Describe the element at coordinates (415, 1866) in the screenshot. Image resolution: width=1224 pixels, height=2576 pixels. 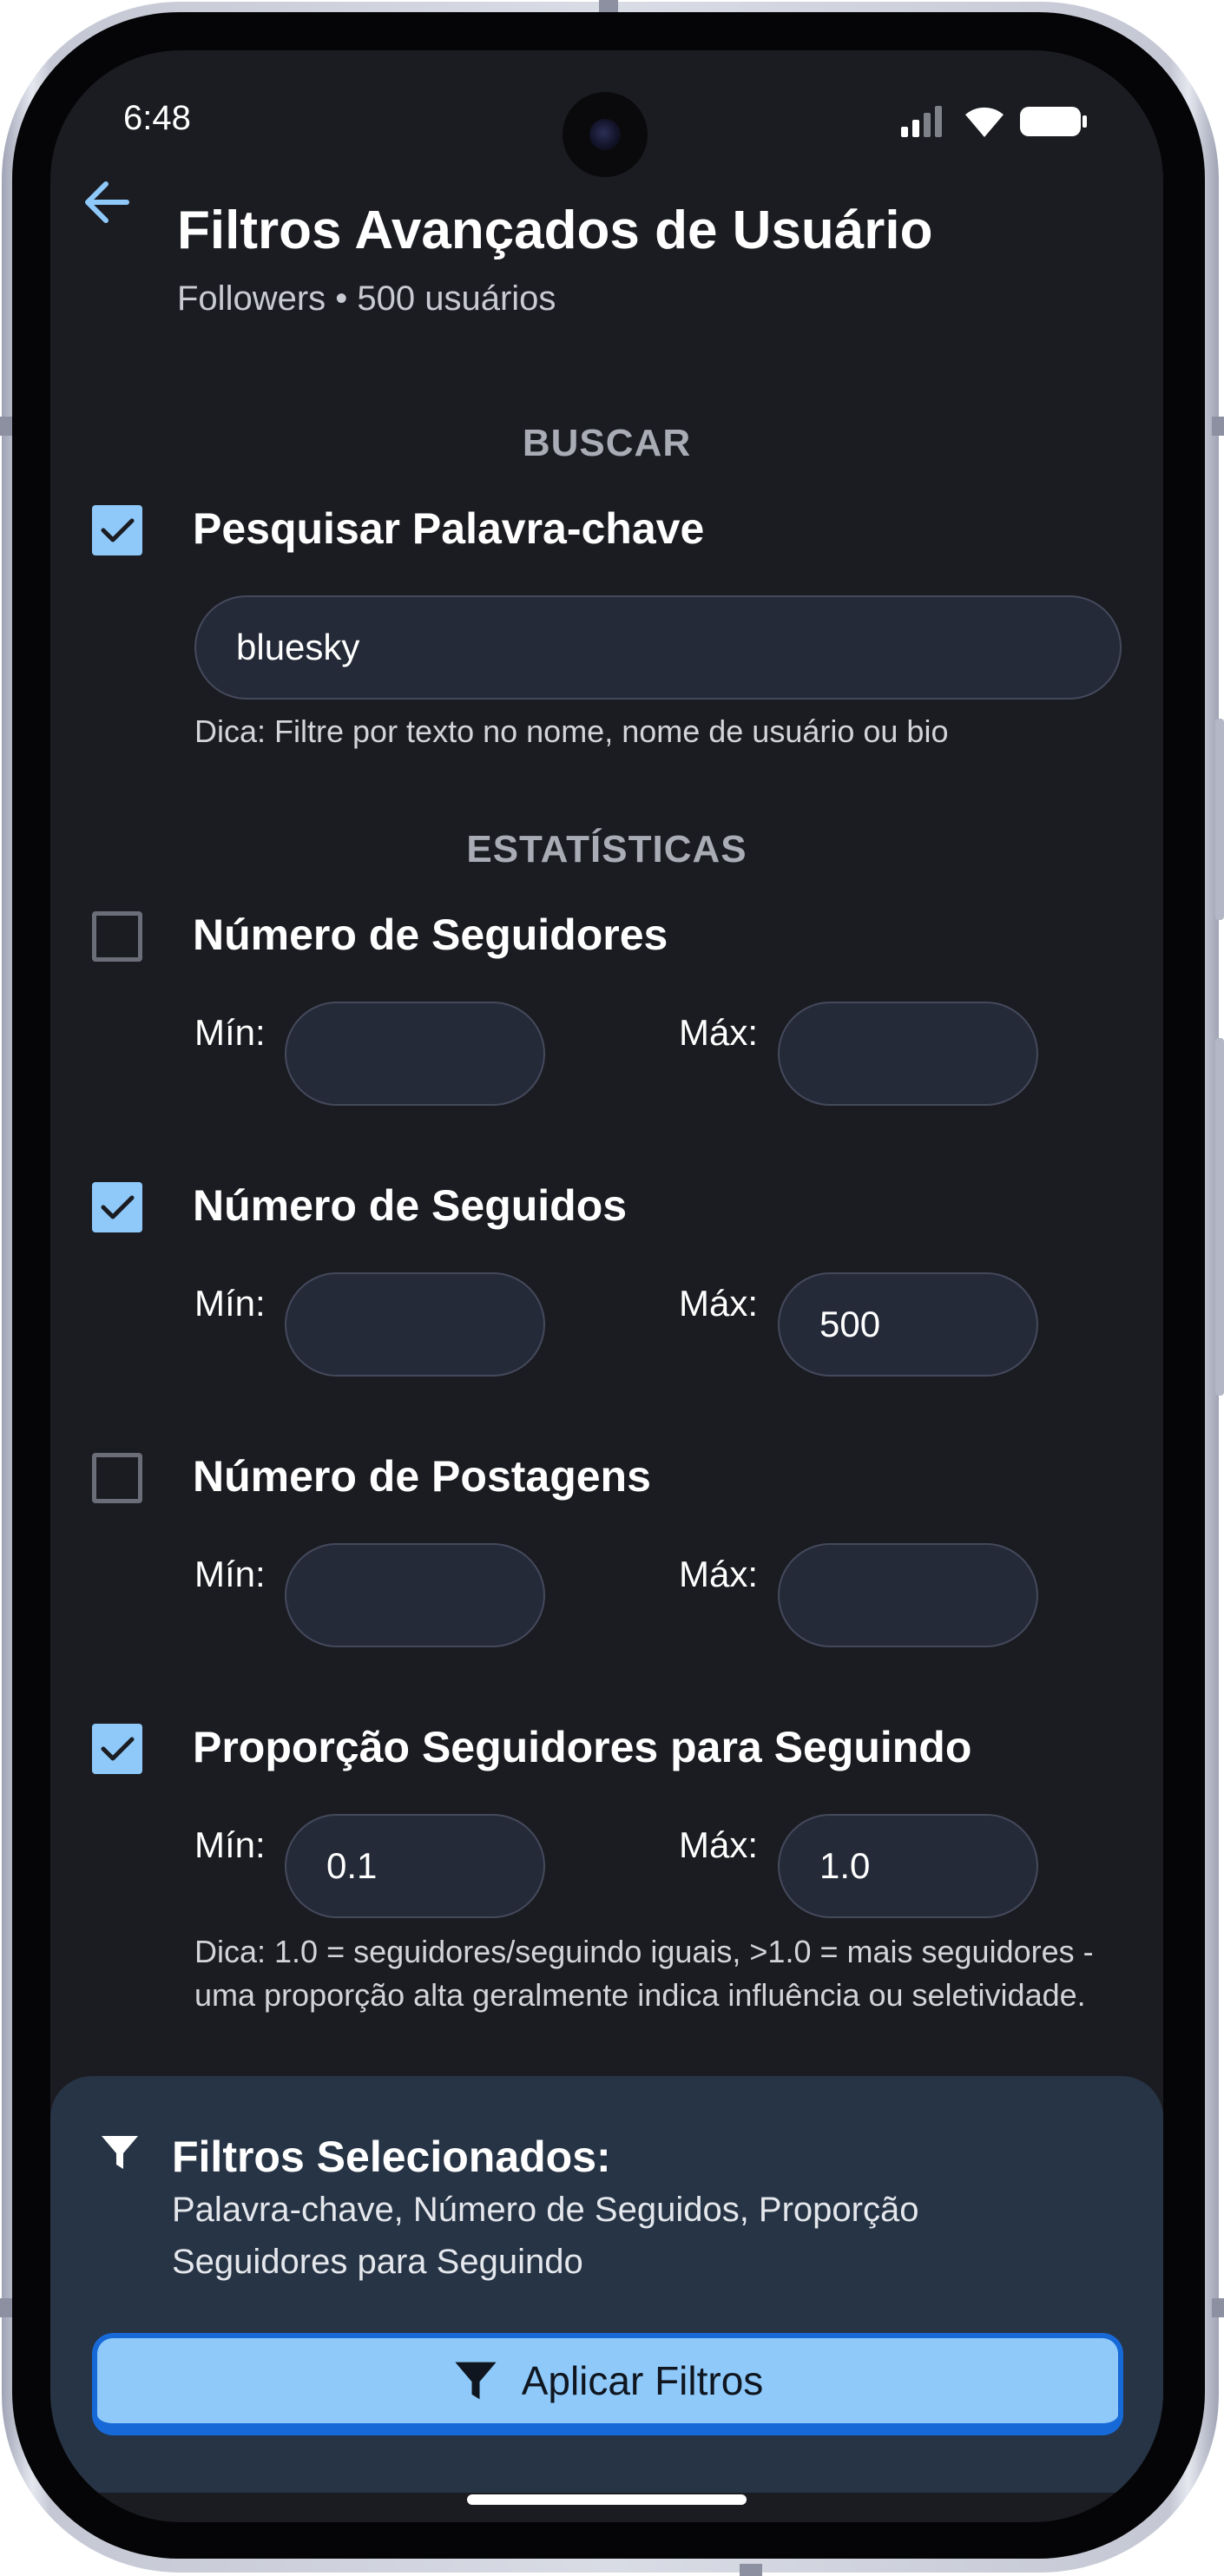
I see `ratio-min-input` at that location.